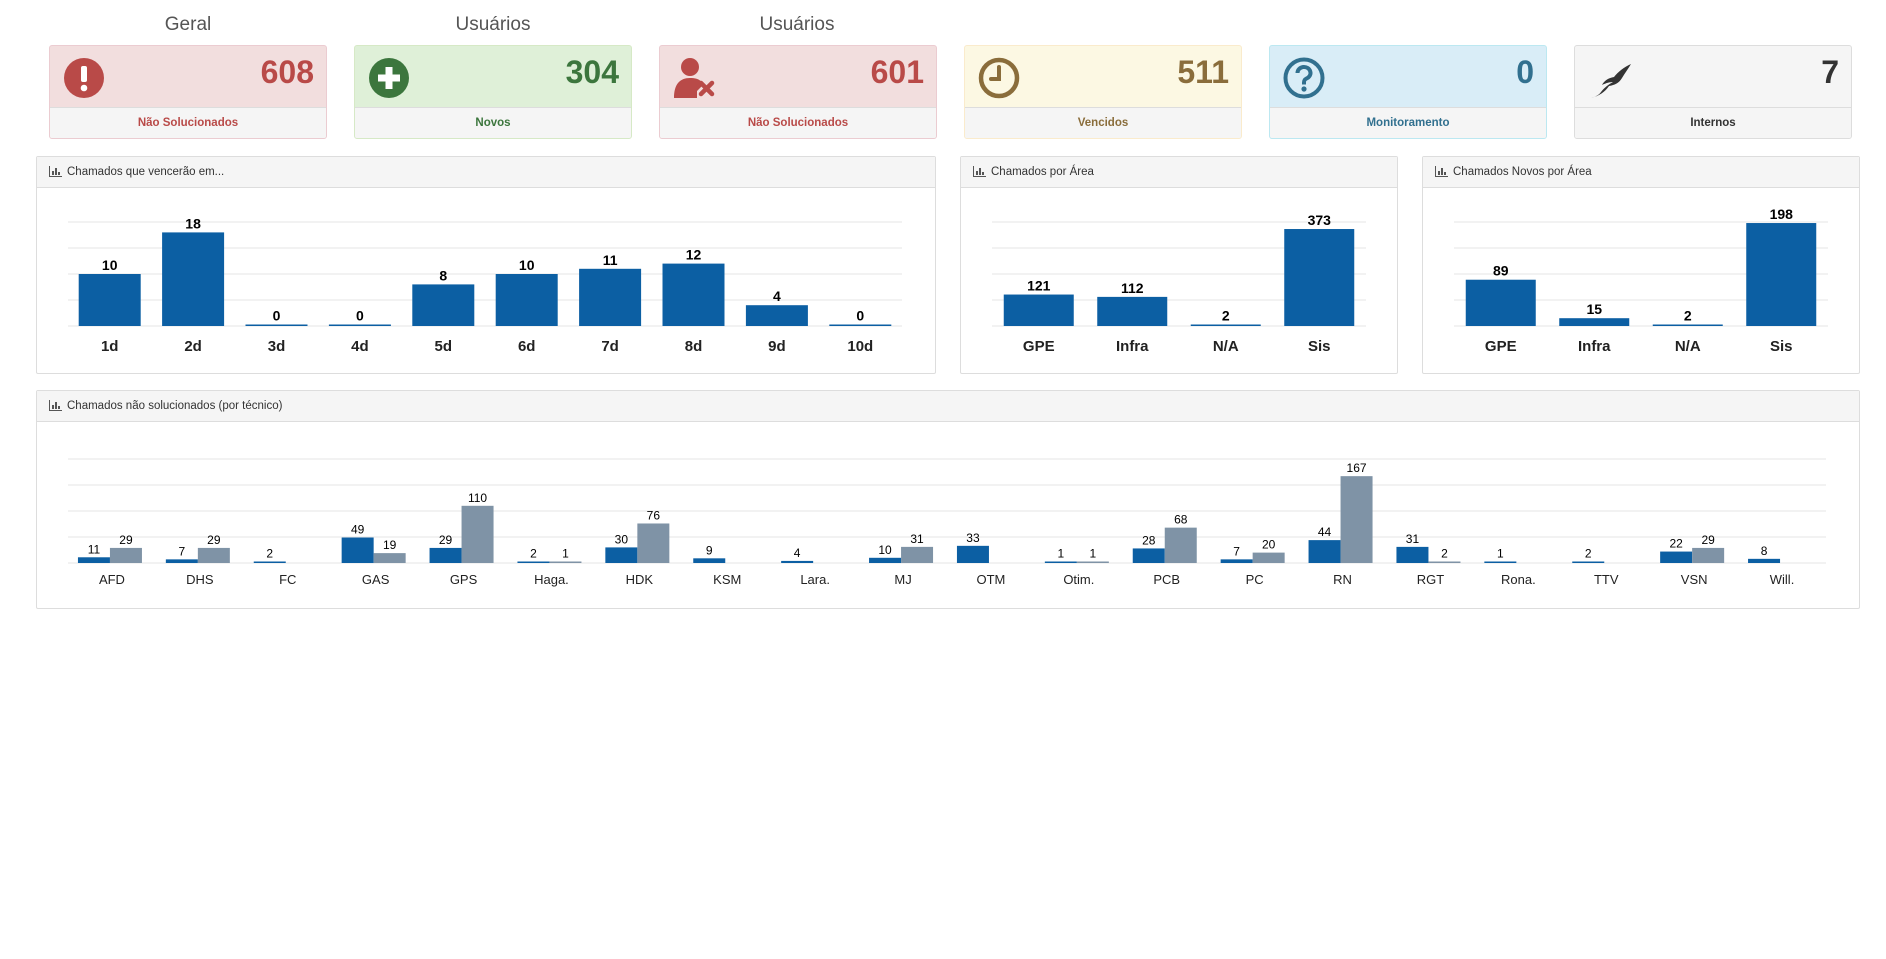 This screenshot has height=959, width=1886. What do you see at coordinates (1103, 92) in the screenshot?
I see `stat-card-vencidos: 511 Vencidos` at bounding box center [1103, 92].